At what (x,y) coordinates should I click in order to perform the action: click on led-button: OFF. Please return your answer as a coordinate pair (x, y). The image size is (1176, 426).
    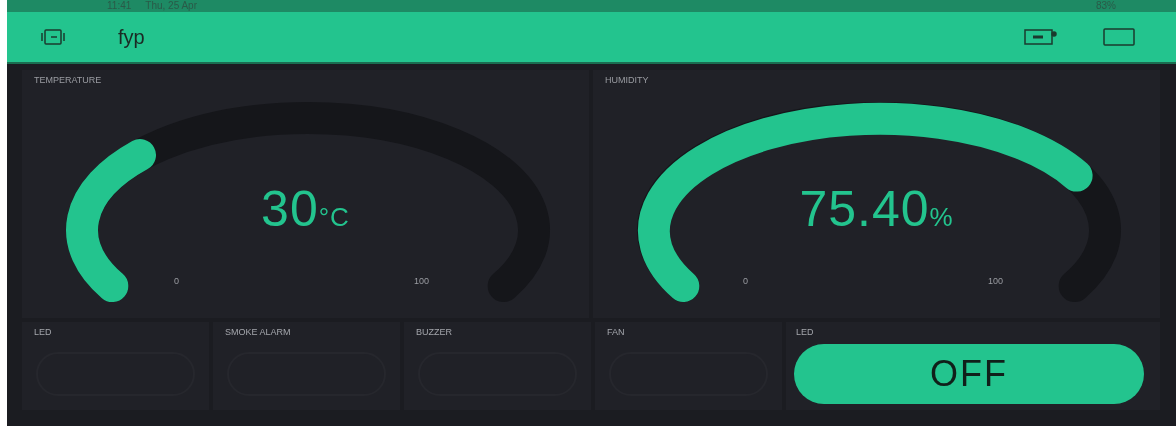
    Looking at the image, I should click on (969, 374).